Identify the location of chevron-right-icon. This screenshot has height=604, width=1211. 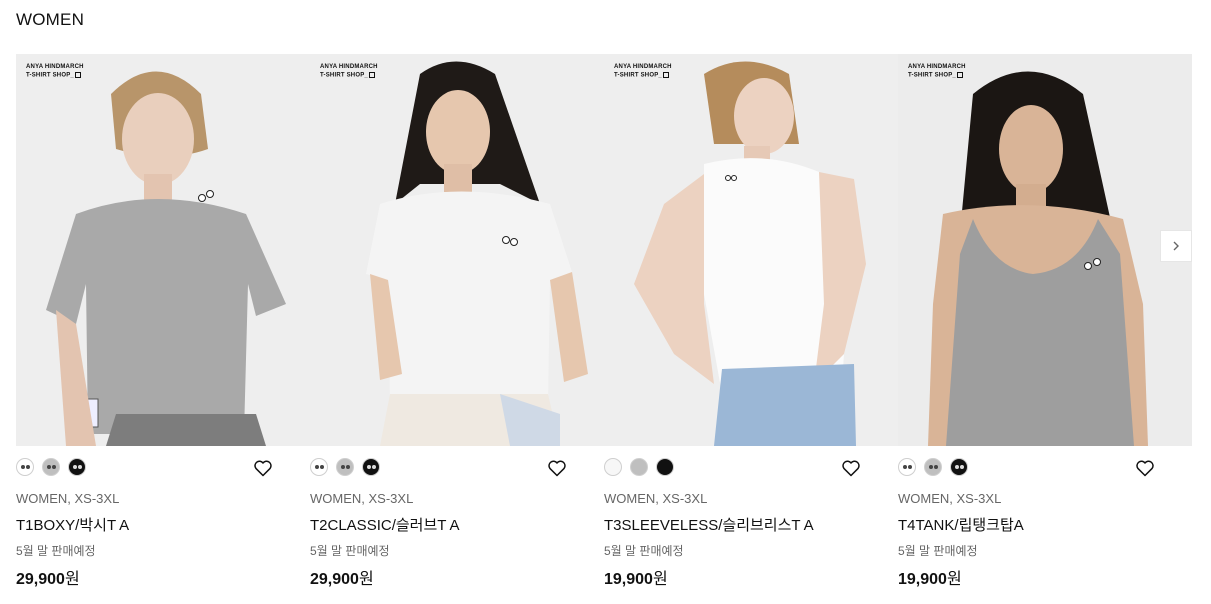
(1176, 246).